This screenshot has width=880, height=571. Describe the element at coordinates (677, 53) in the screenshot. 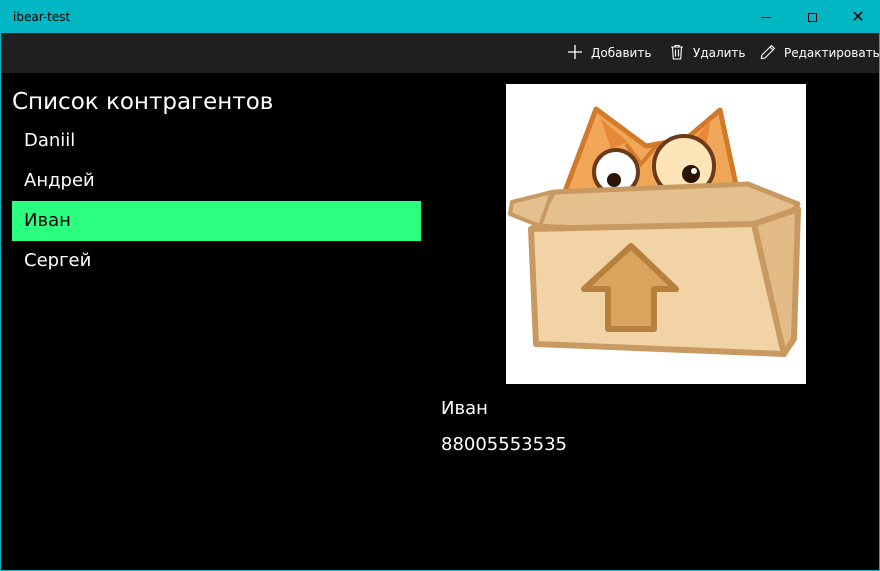

I see `trash-icon` at that location.